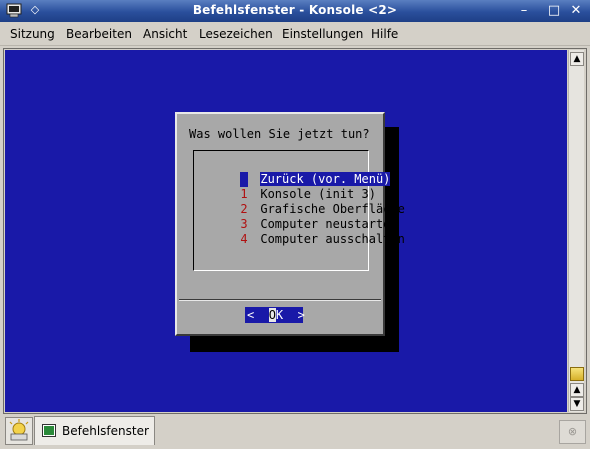 Image resolution: width=590 pixels, height=449 pixels. What do you see at coordinates (577, 374) in the screenshot?
I see `scroll-thumb` at bounding box center [577, 374].